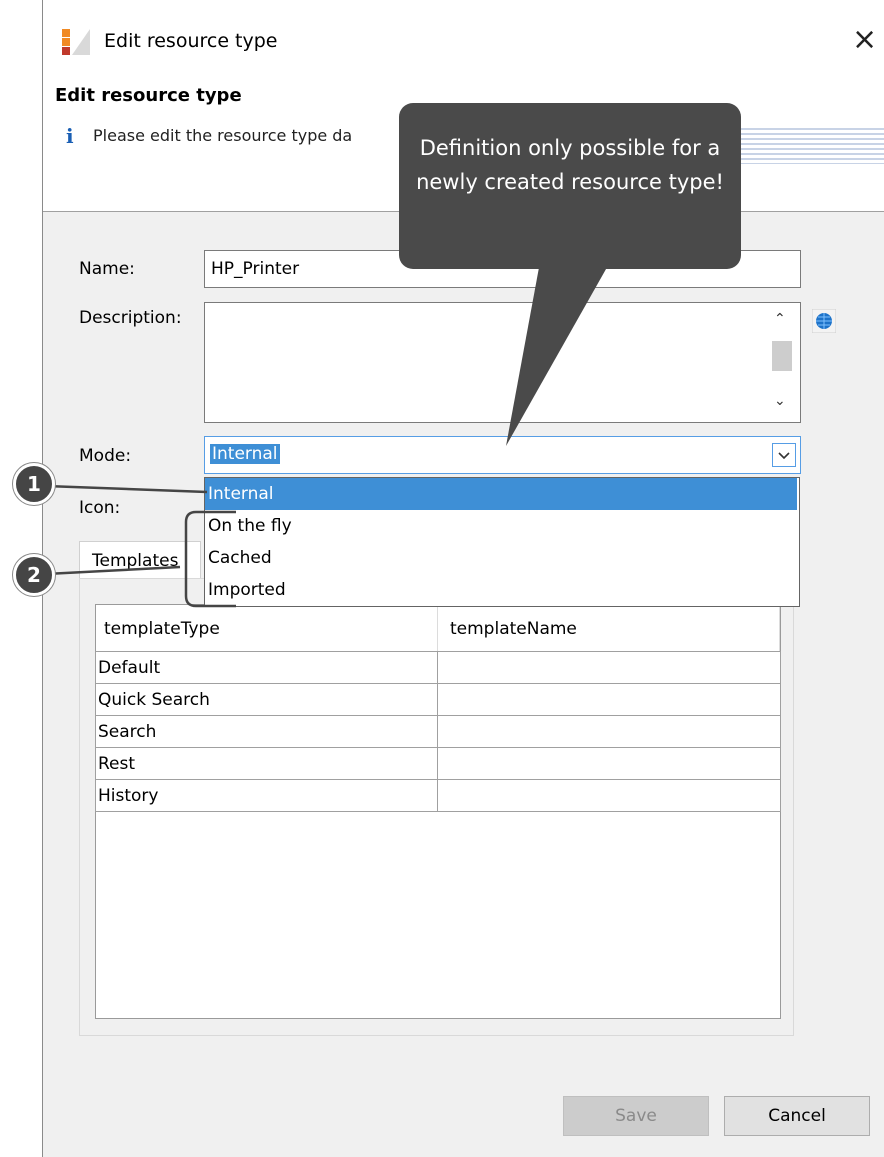 This screenshot has width=884, height=1157. I want to click on annotation-marker-1: 1, so click(34, 484).